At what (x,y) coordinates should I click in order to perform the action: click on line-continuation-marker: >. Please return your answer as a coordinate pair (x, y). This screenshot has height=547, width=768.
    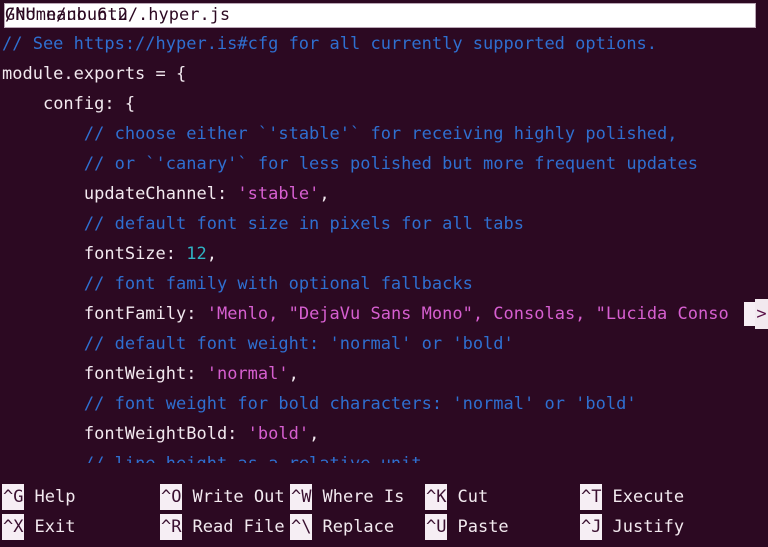
    Looking at the image, I should click on (761, 314).